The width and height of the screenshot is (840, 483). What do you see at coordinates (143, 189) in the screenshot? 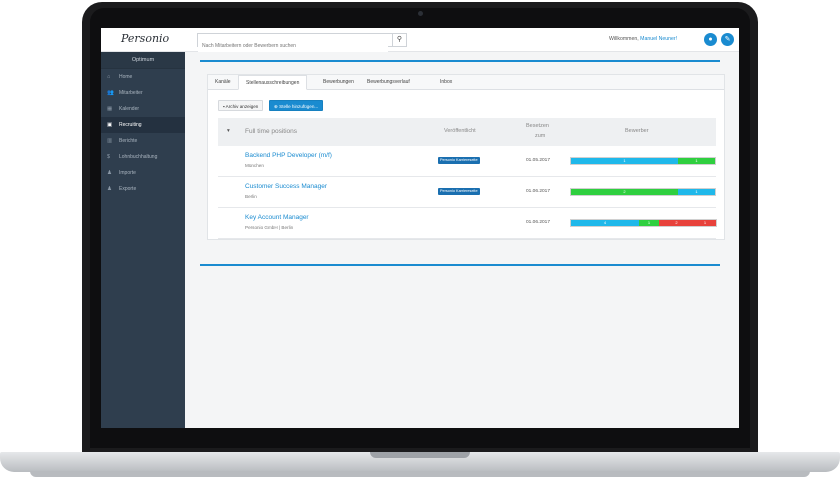
I see `sidebar-item-exporte: ♟ Exporte` at bounding box center [143, 189].